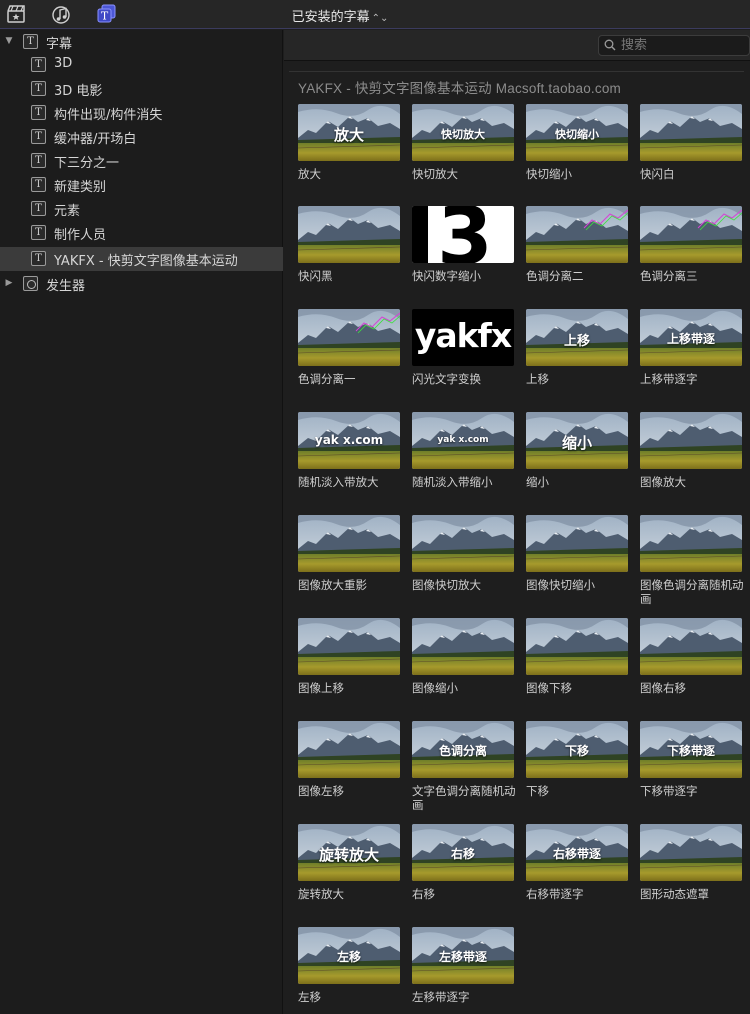 Image resolution: width=750 pixels, height=1014 pixels. Describe the element at coordinates (141, 65) in the screenshot. I see `sidebar-item-3d: T 3D` at that location.